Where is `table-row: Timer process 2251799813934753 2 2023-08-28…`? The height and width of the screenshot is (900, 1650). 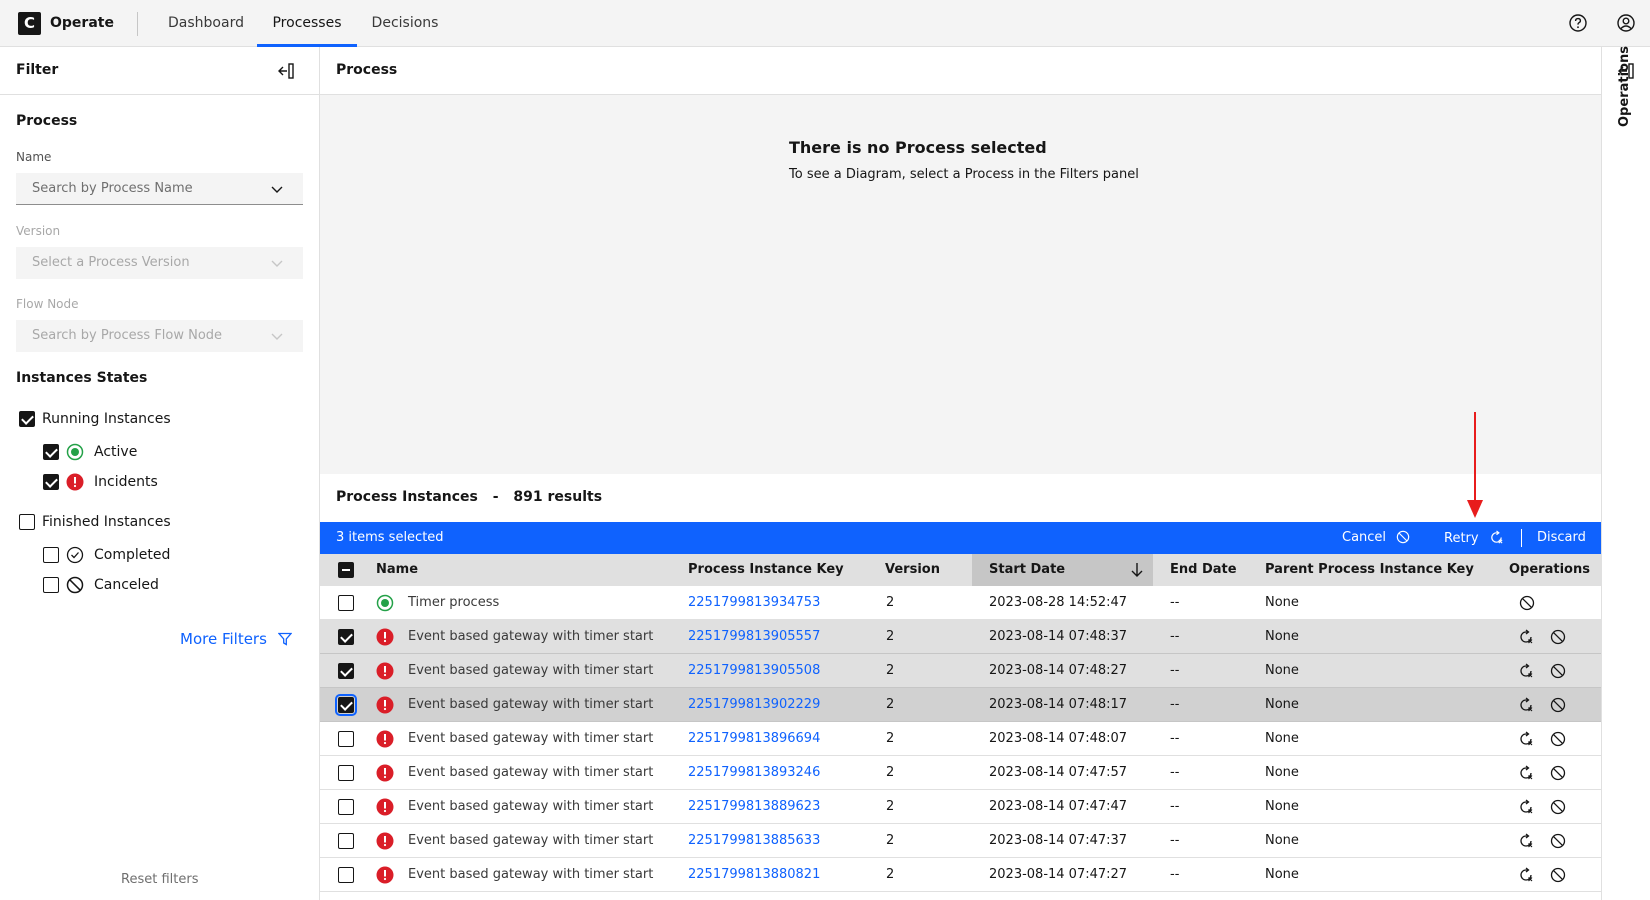
table-row: Timer process 2251799813934753 2 2023-08-28… is located at coordinates (960, 603).